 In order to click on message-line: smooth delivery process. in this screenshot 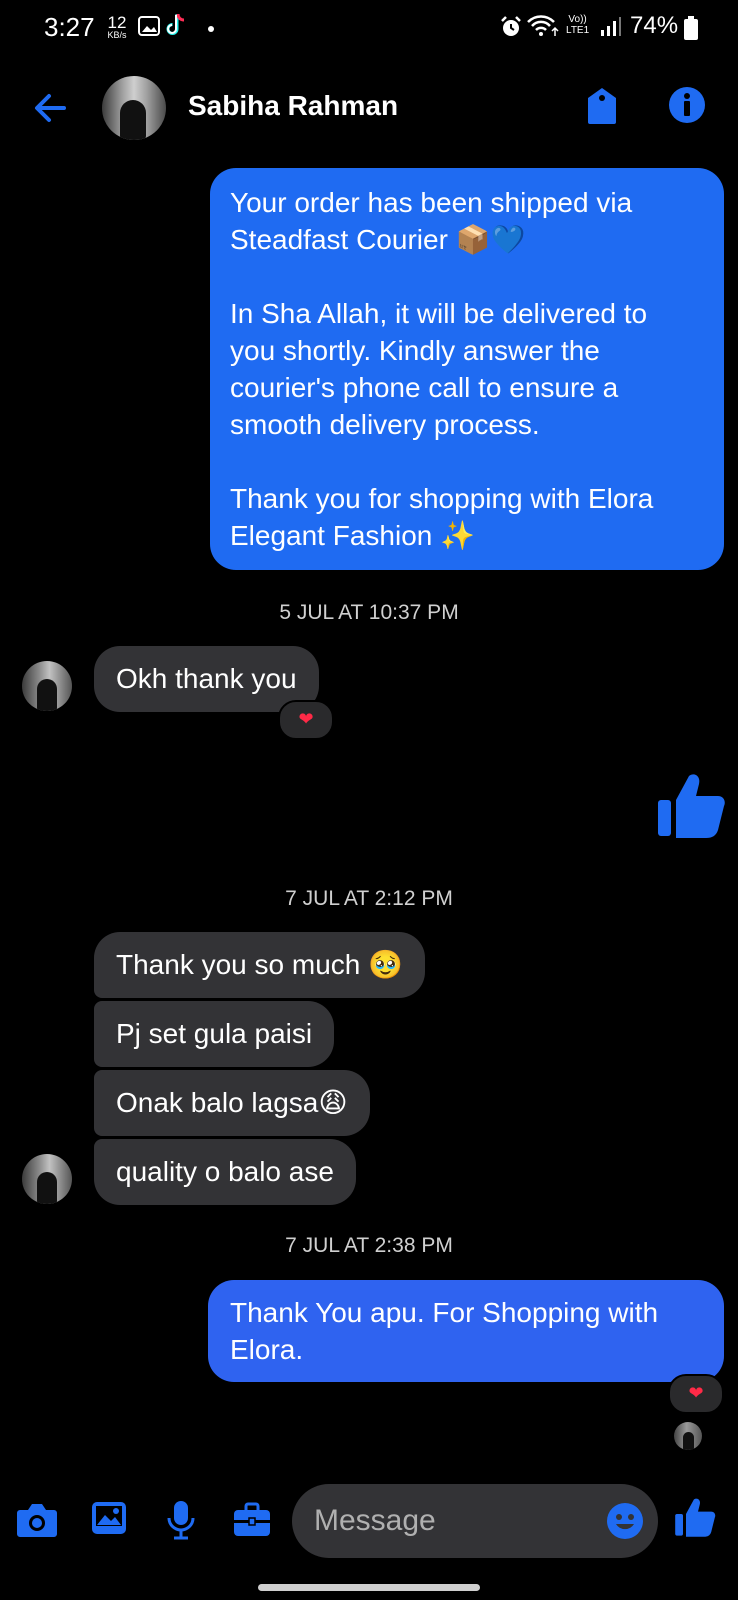, I will do `click(385, 424)`.